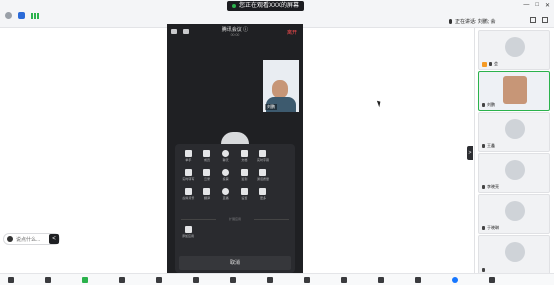  I want to click on action-0: 举手, so click(188, 156).